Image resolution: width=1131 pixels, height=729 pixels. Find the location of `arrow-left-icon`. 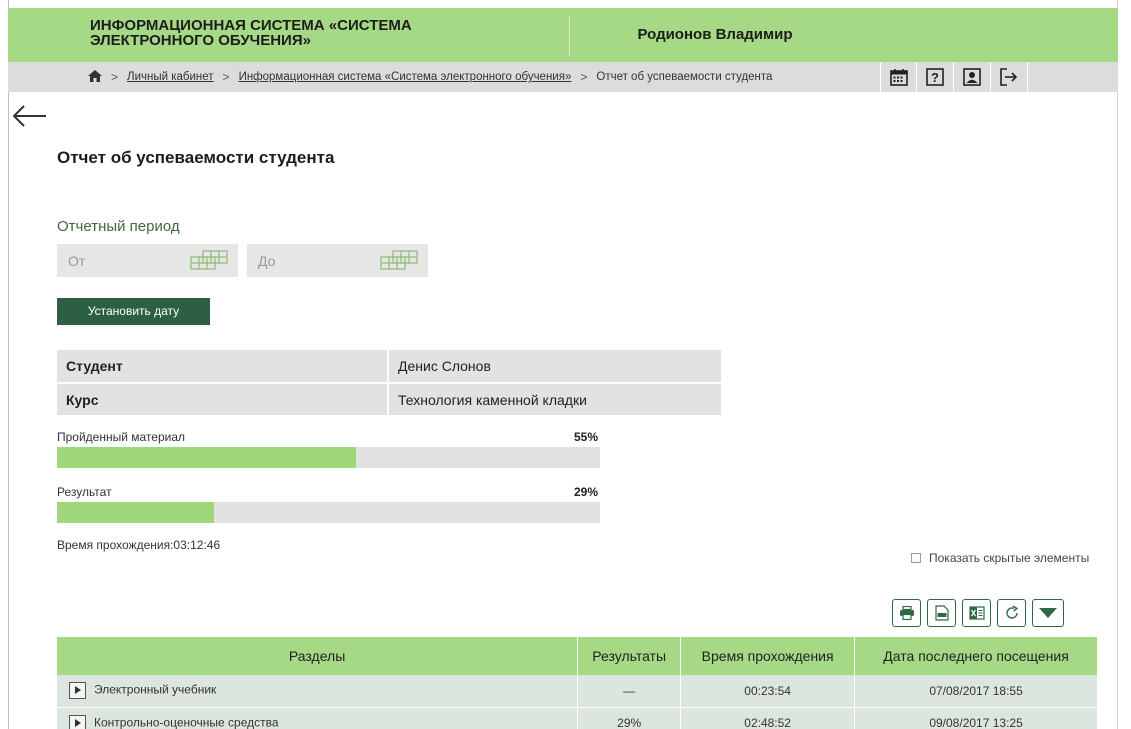

arrow-left-icon is located at coordinates (29, 116).